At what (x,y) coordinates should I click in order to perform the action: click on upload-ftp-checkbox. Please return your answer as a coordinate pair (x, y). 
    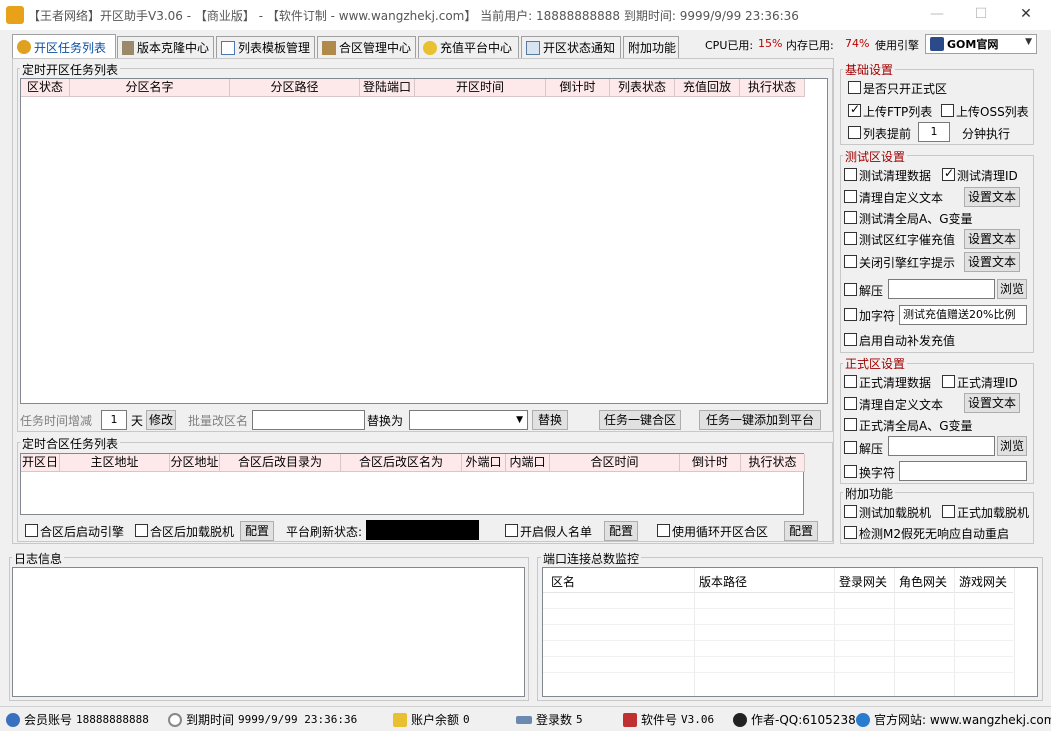
    Looking at the image, I should click on (854, 109).